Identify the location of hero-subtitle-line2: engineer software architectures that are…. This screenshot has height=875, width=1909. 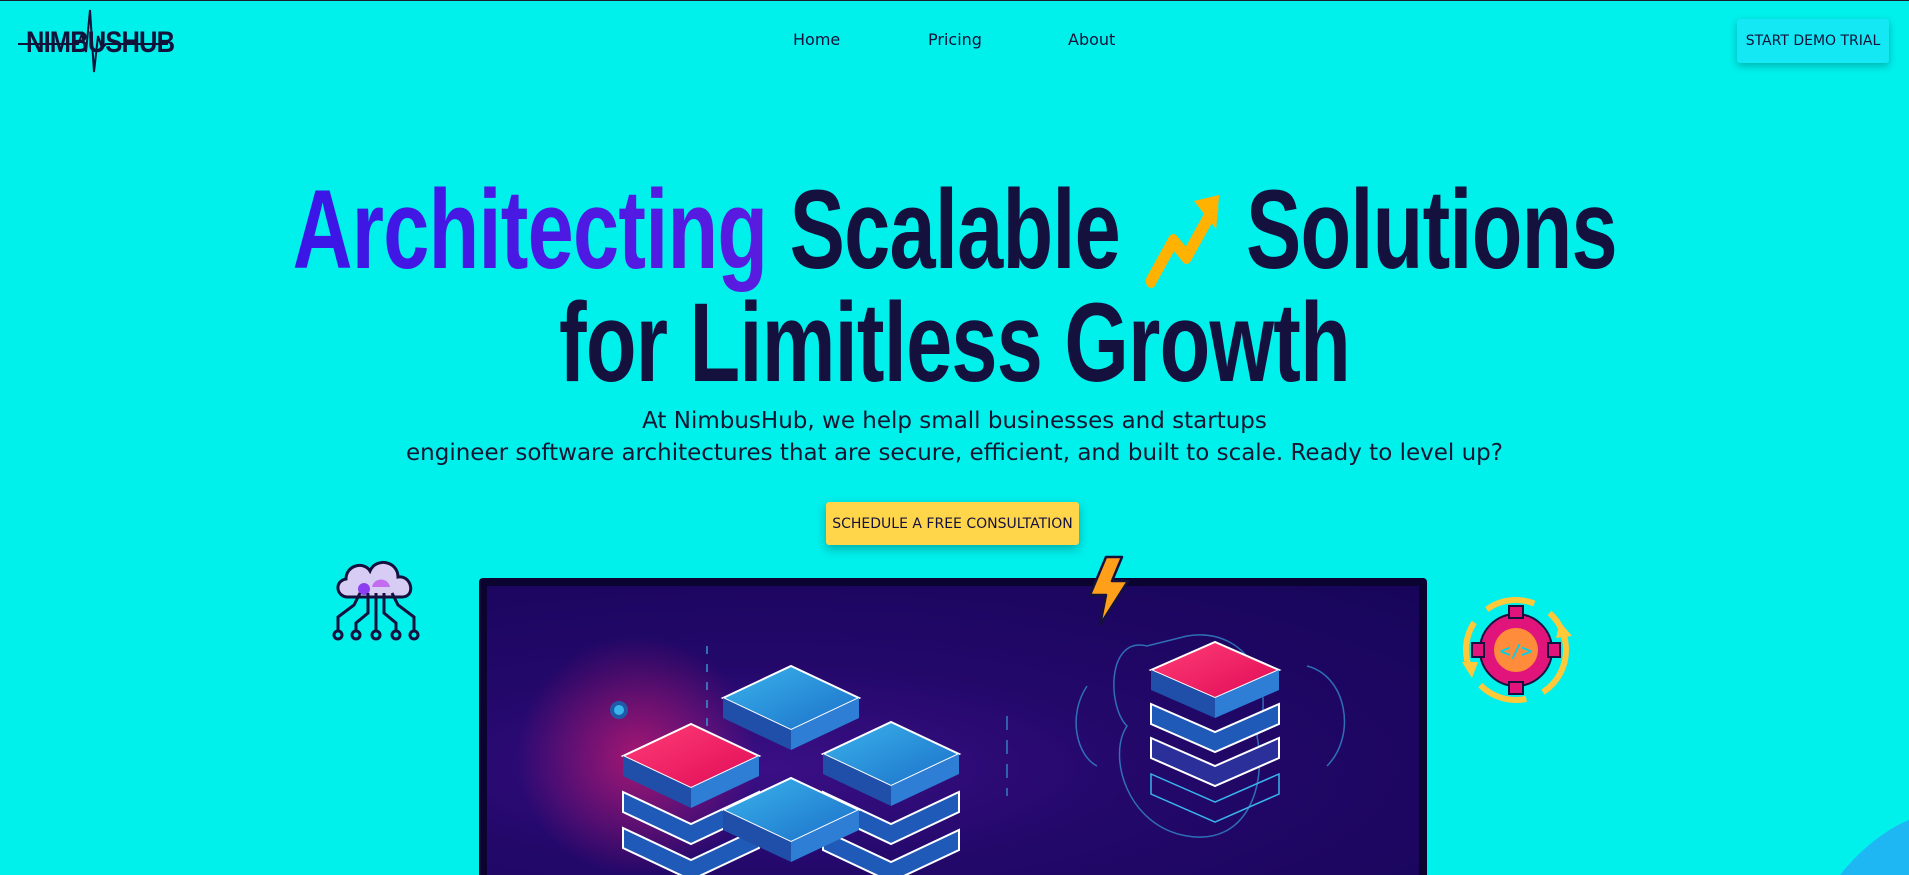
(954, 453).